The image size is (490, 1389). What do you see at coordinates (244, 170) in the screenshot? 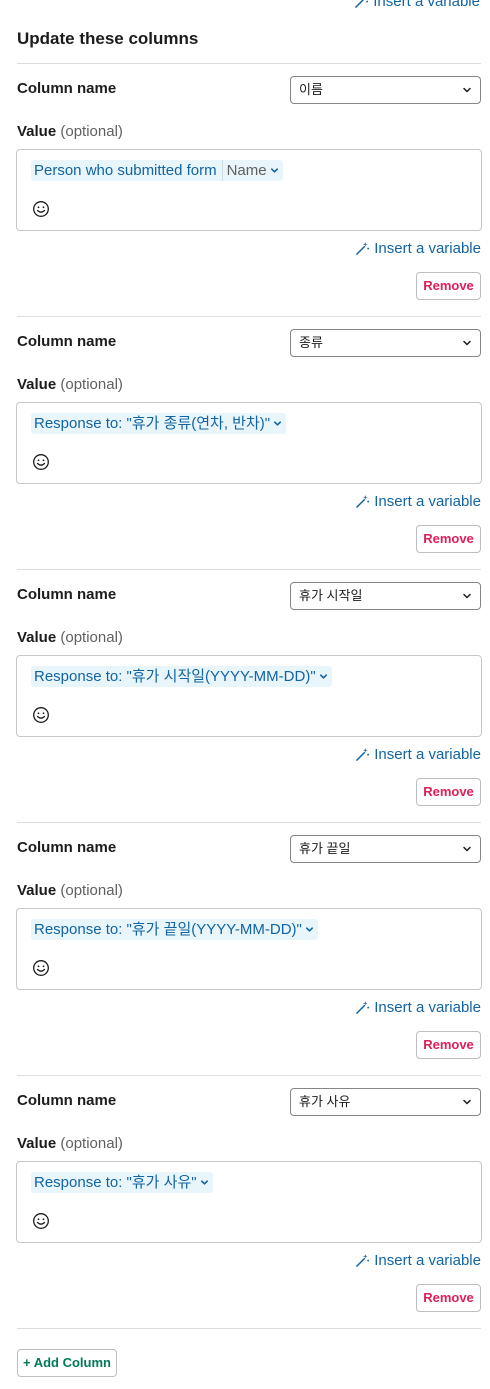
I see `variable-token-field: Name` at bounding box center [244, 170].